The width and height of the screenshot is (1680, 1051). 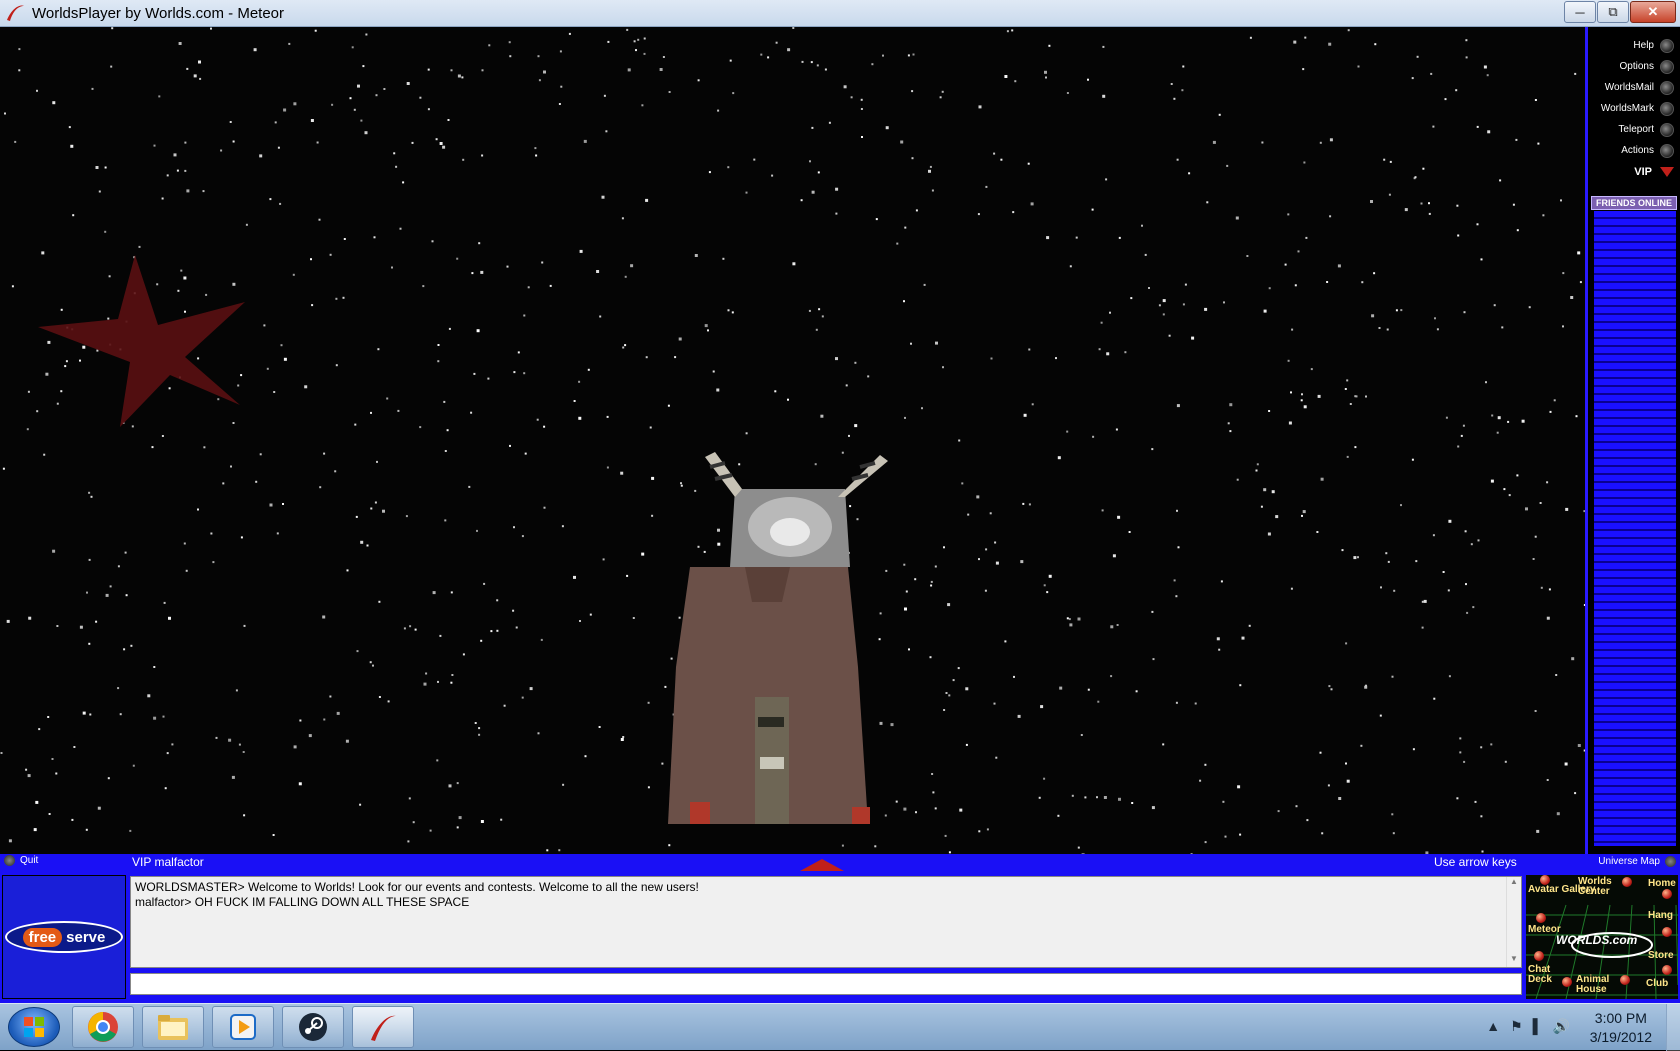 I want to click on red-star-decoration, so click(x=141, y=341).